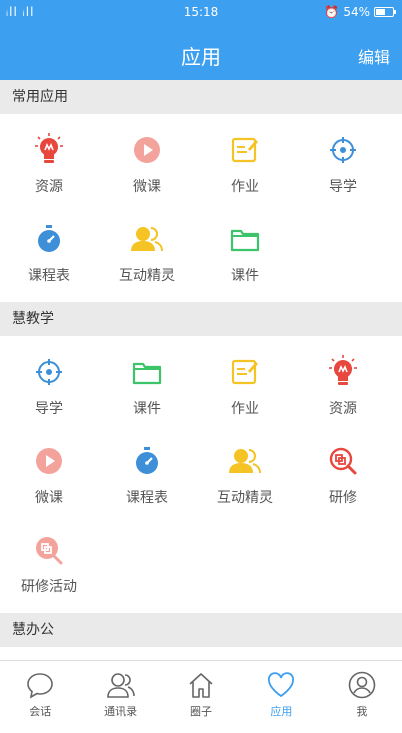 This screenshot has height=733, width=402. What do you see at coordinates (201, 630) in the screenshot?
I see `section-header: 慧办公` at bounding box center [201, 630].